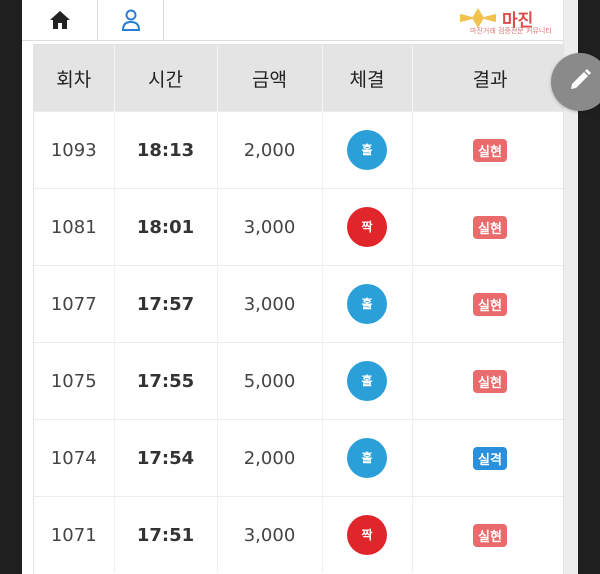 This screenshot has height=574, width=600. Describe the element at coordinates (166, 227) in the screenshot. I see `time-cell: 18:01` at that location.